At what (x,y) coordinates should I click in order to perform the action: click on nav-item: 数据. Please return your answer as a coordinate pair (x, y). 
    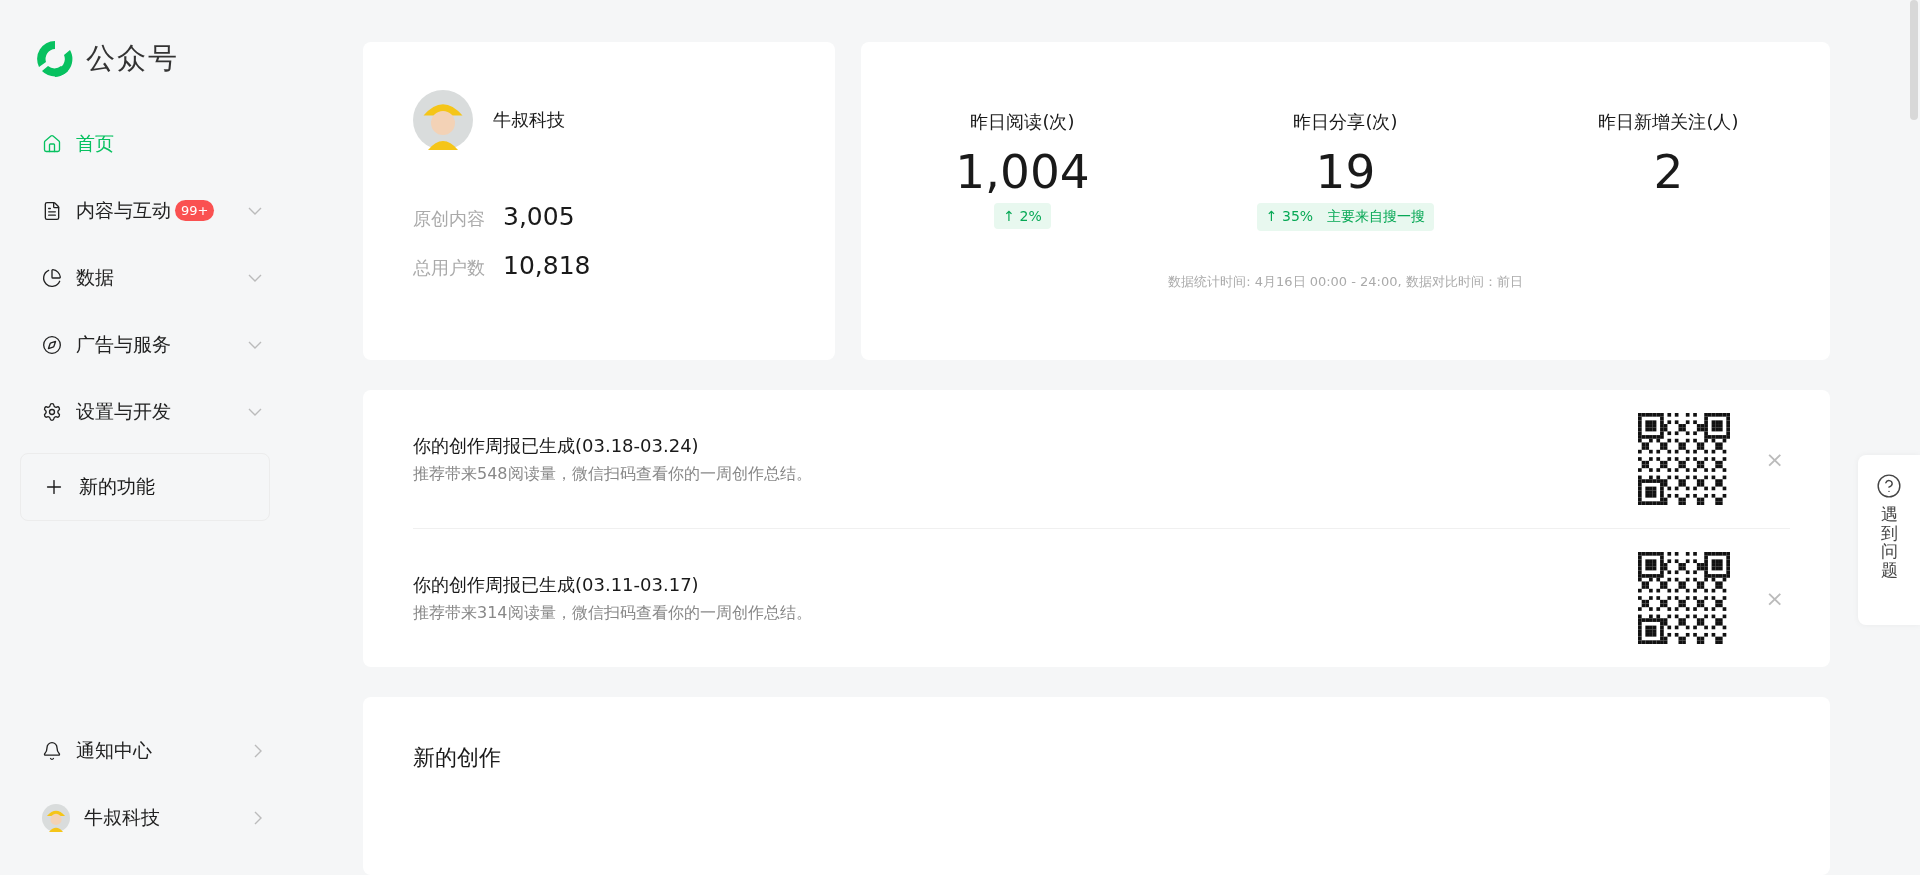
    Looking at the image, I should click on (144, 277).